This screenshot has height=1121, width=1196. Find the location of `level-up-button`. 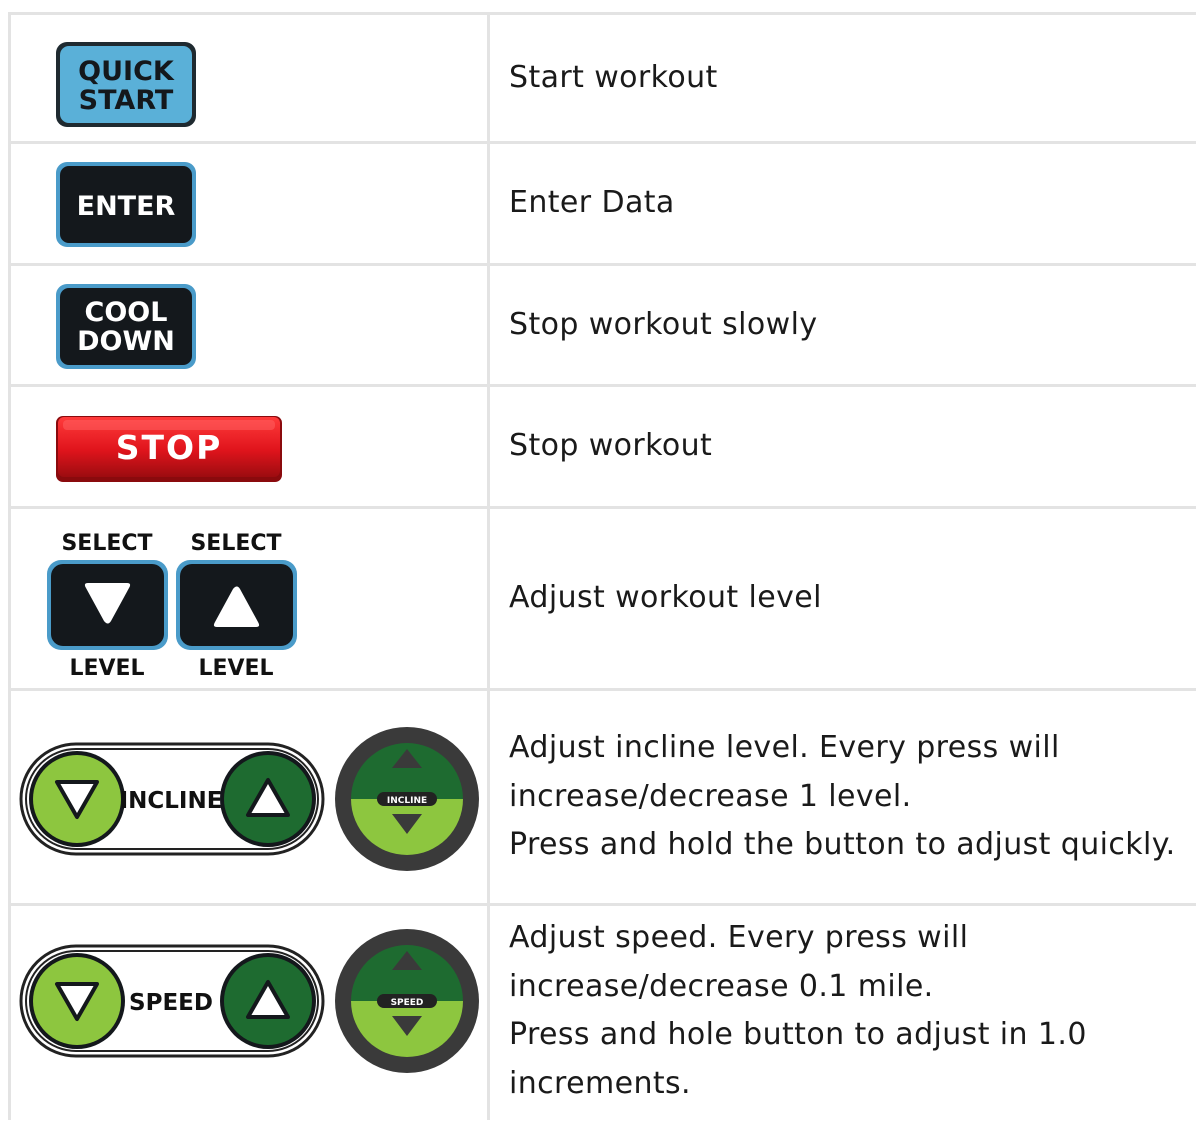

level-up-button is located at coordinates (236, 605).